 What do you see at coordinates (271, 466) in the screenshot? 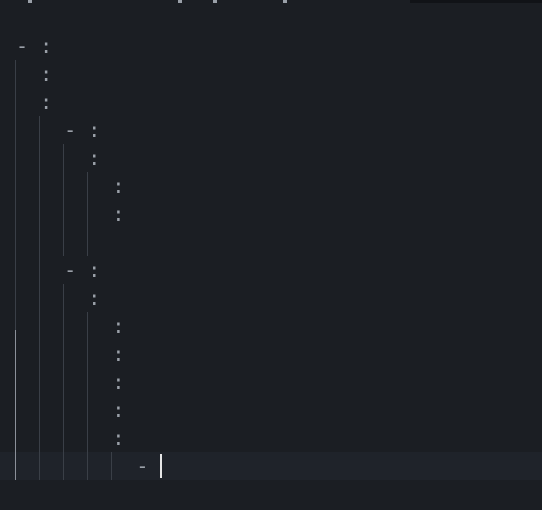
I see `code-line: -` at bounding box center [271, 466].